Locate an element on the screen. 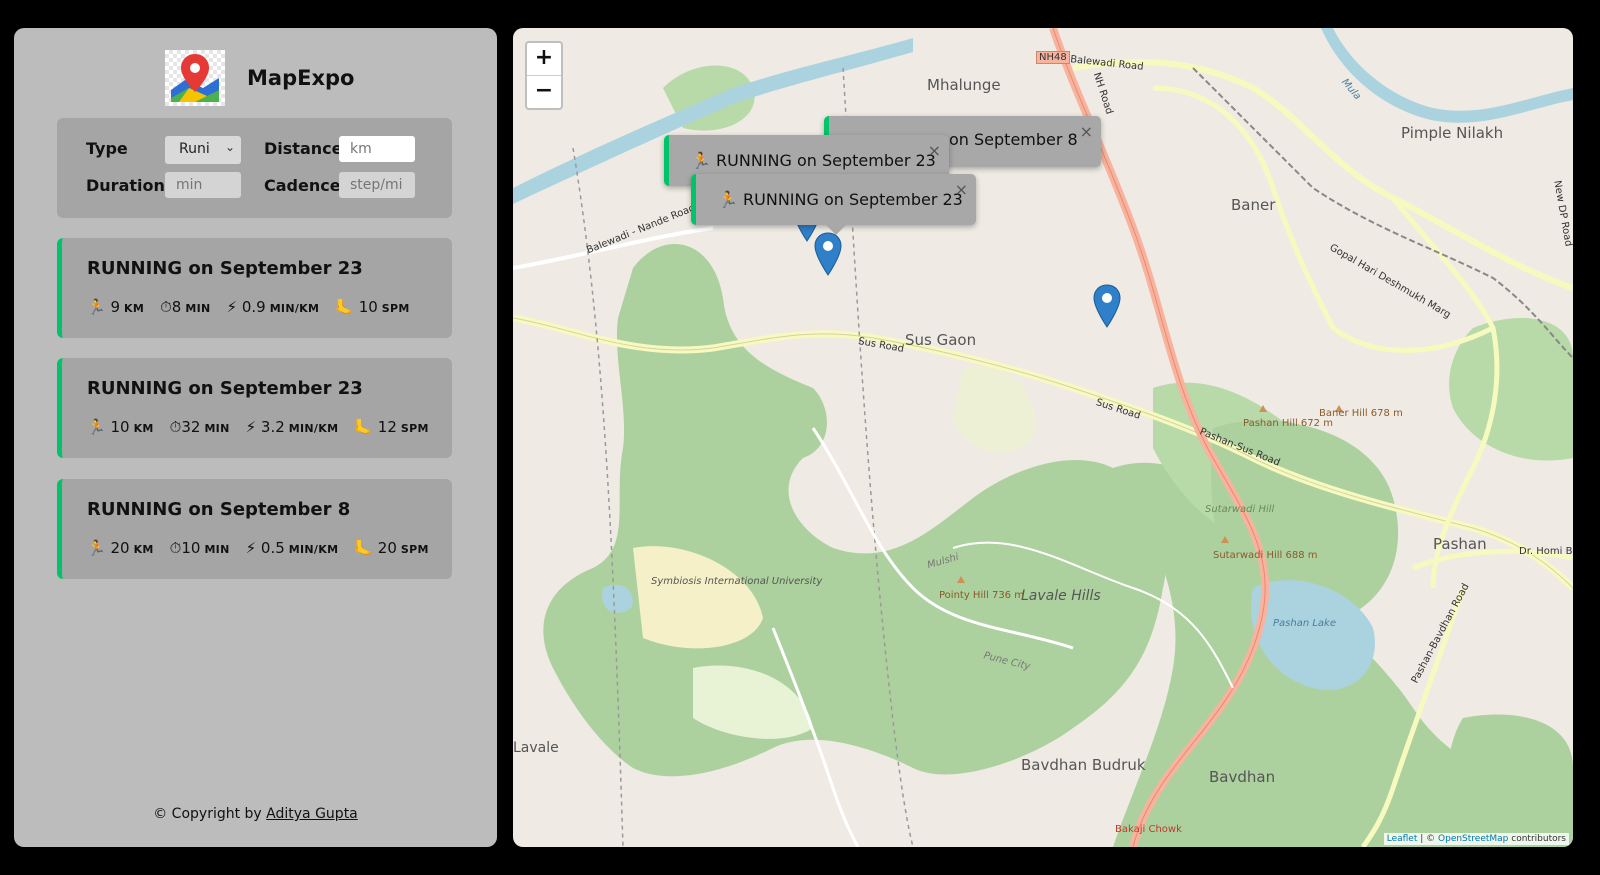 The width and height of the screenshot is (1600, 875). map-popup: 🏃 RUNNING on September 23 × is located at coordinates (833, 204).